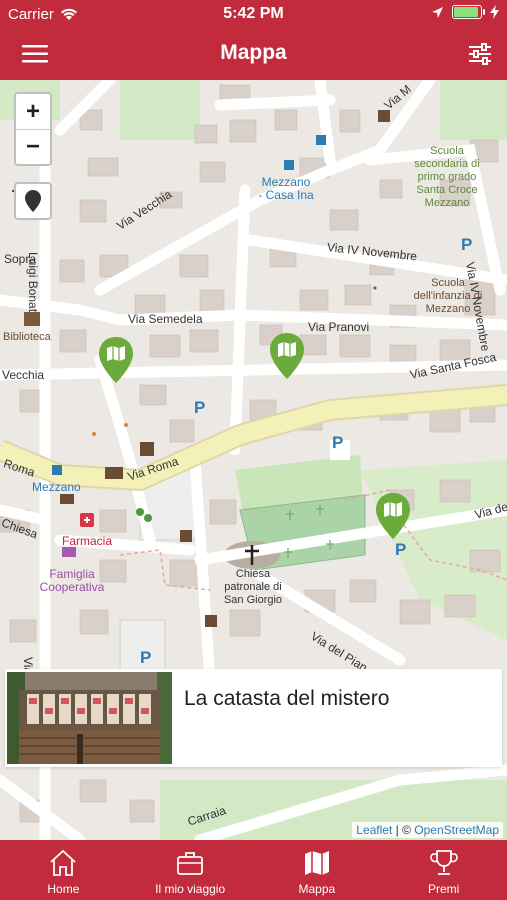 This screenshot has width=507, height=900. I want to click on tab-label: Premi, so click(443, 889).